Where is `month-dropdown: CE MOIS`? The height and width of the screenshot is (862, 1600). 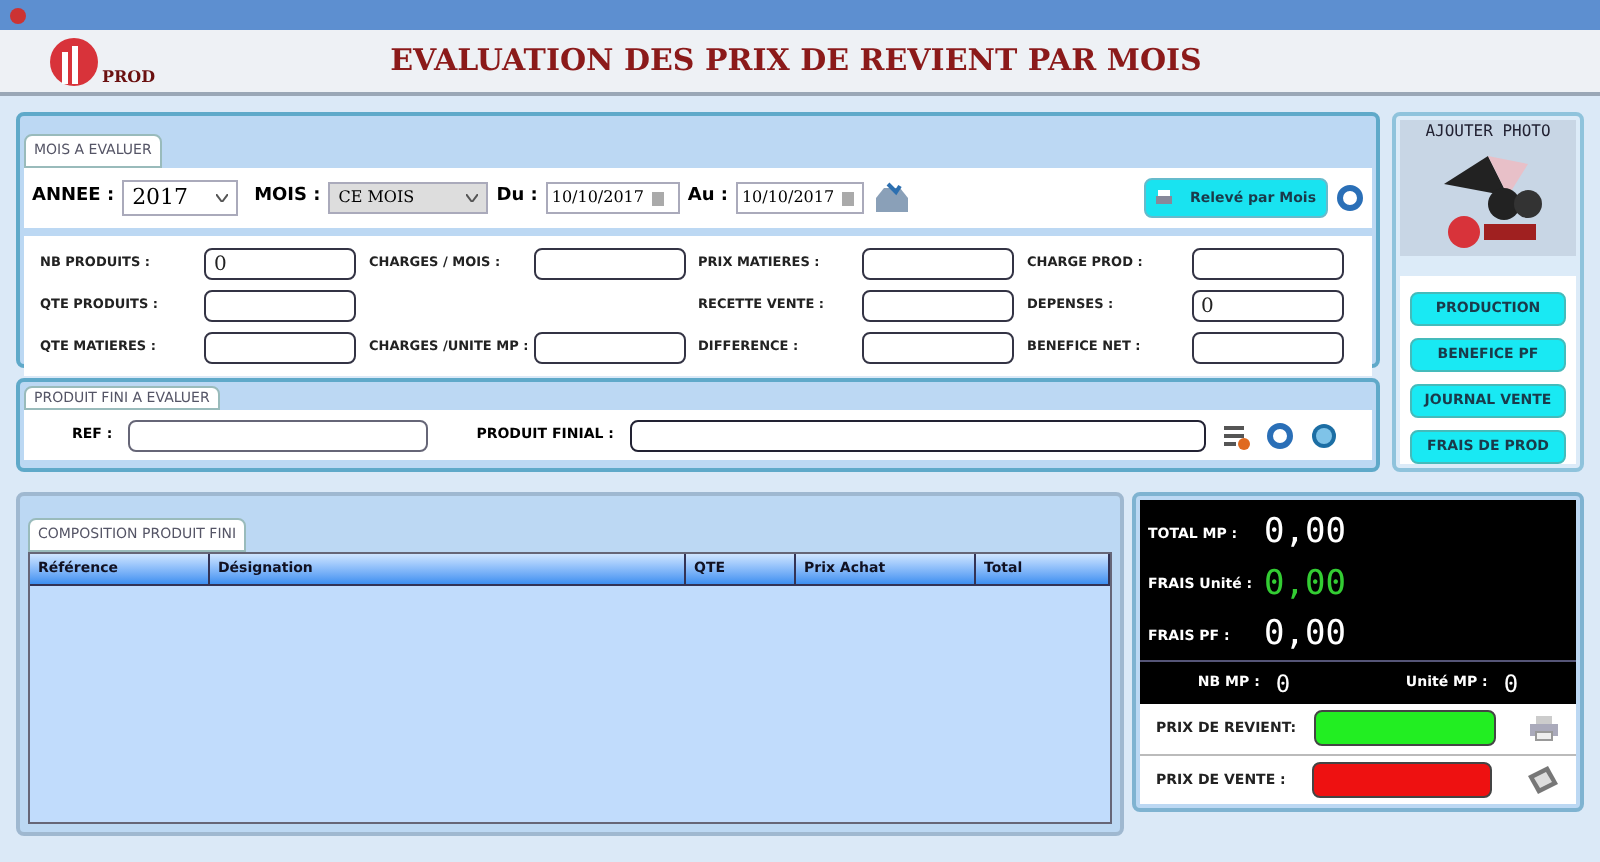 month-dropdown: CE MOIS is located at coordinates (408, 198).